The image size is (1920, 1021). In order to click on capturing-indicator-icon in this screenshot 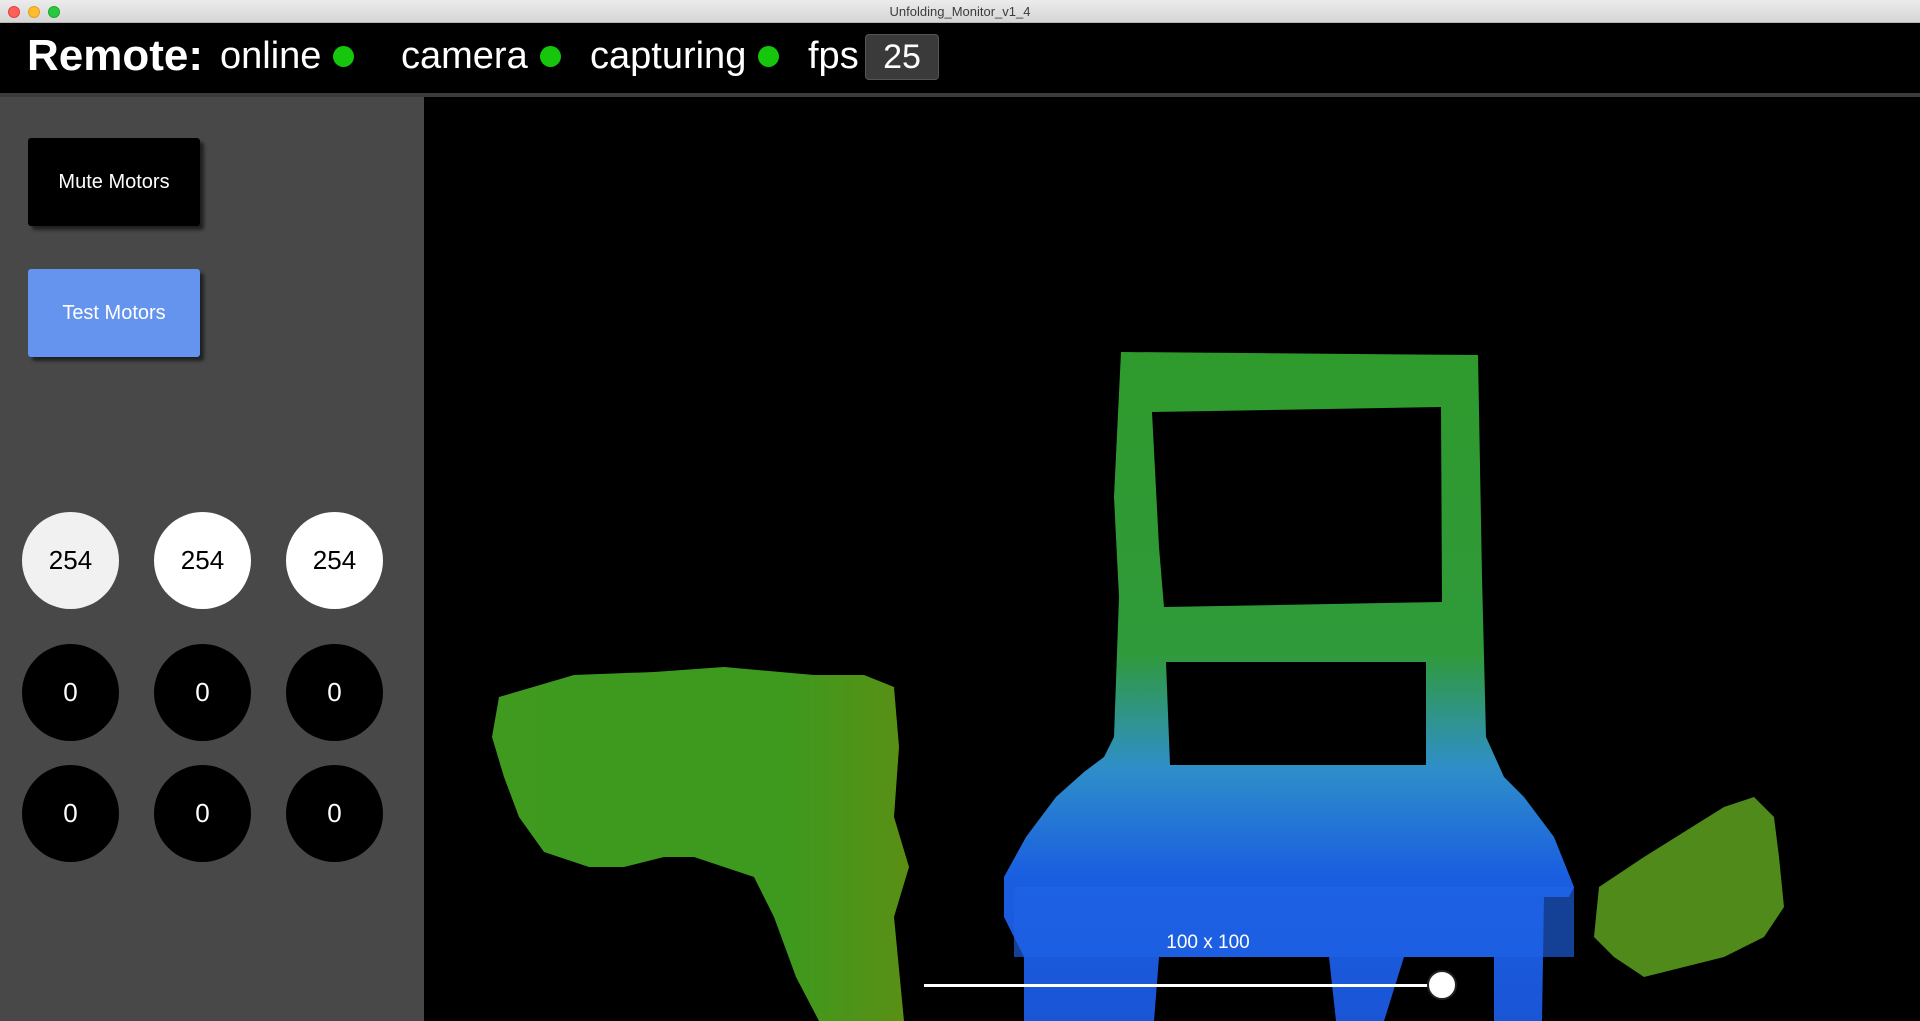, I will do `click(769, 56)`.